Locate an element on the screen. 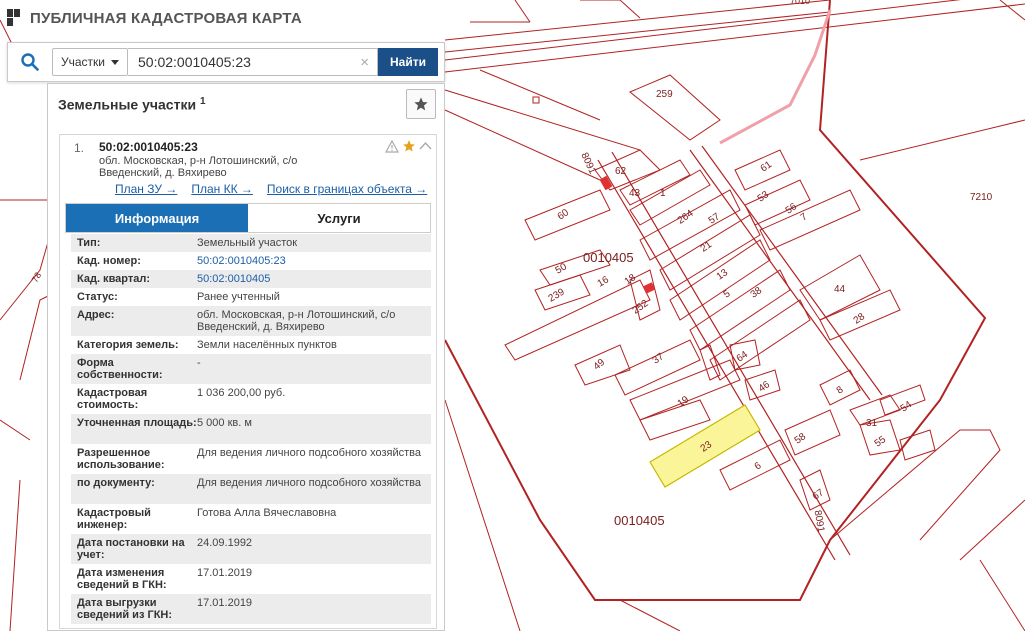 The width and height of the screenshot is (1025, 631). parcel-label: 13 is located at coordinates (723, 275).